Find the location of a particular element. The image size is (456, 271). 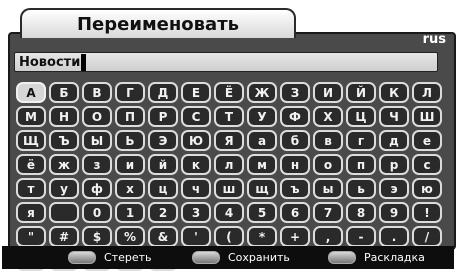

key-84: ( is located at coordinates (229, 236).